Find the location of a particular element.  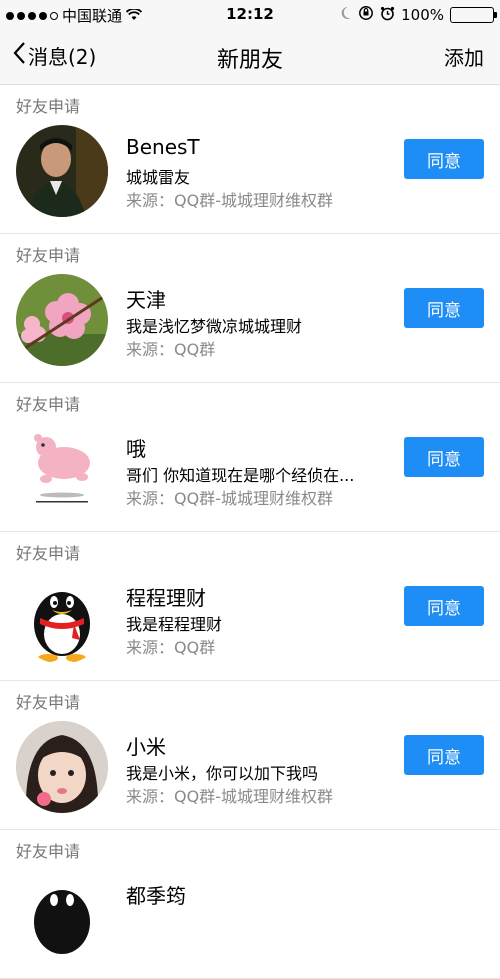

request-name: 天津 is located at coordinates (146, 300).